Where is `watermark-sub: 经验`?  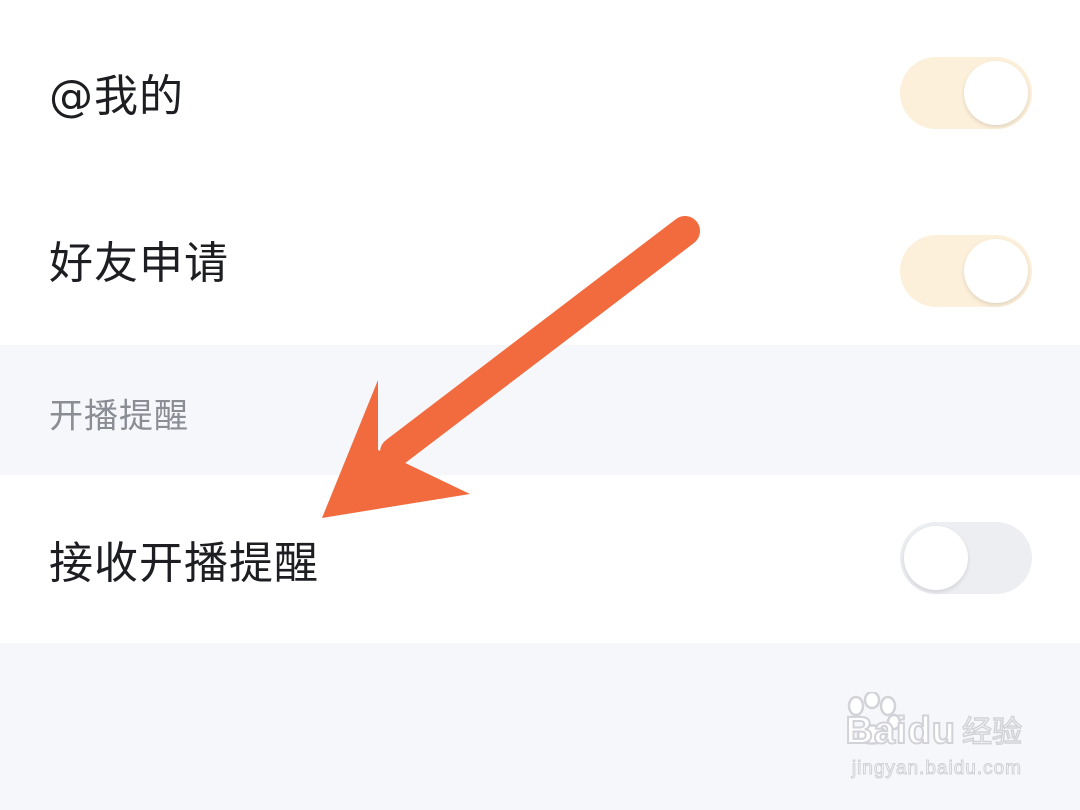
watermark-sub: 经验 is located at coordinates (992, 732).